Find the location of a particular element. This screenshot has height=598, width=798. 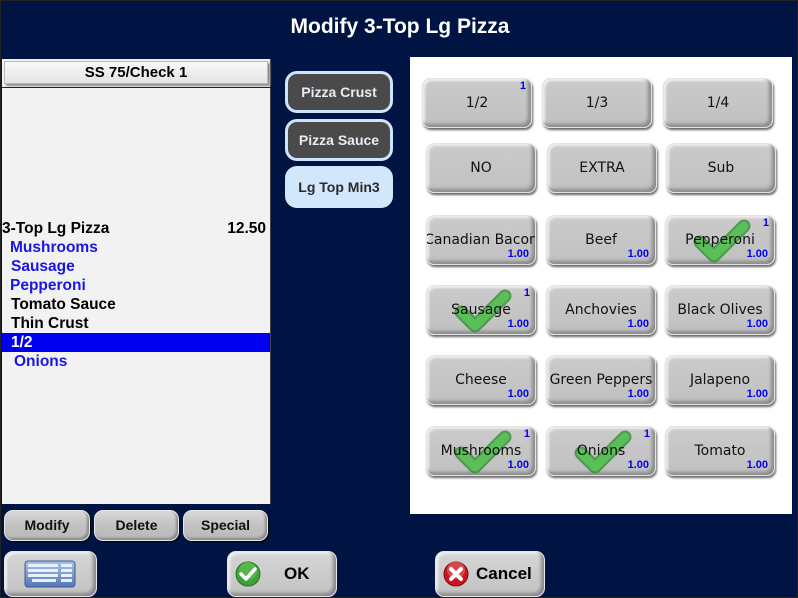

check-header: SS 75/Check 1 is located at coordinates (136, 72).